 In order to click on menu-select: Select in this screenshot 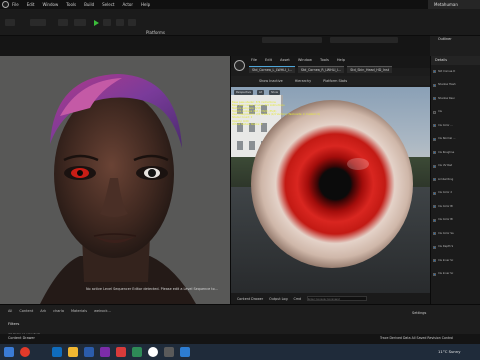, I will do `click(108, 4)`.